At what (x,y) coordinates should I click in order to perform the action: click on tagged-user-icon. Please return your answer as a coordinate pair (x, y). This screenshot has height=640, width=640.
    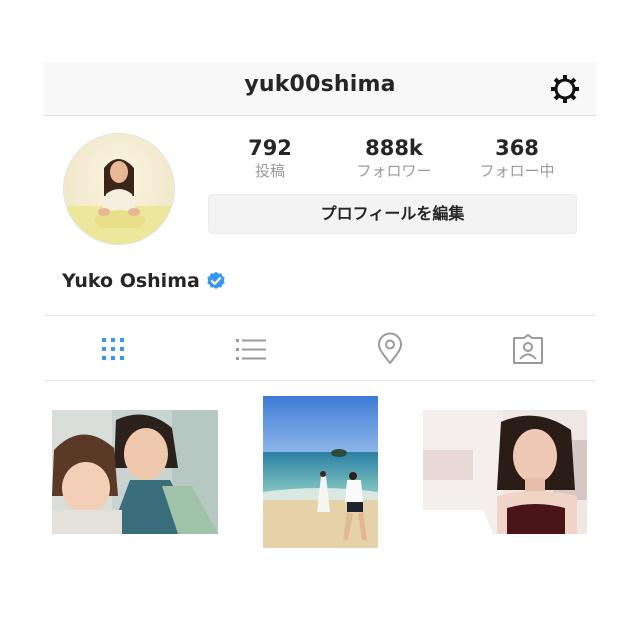
    Looking at the image, I should click on (528, 349).